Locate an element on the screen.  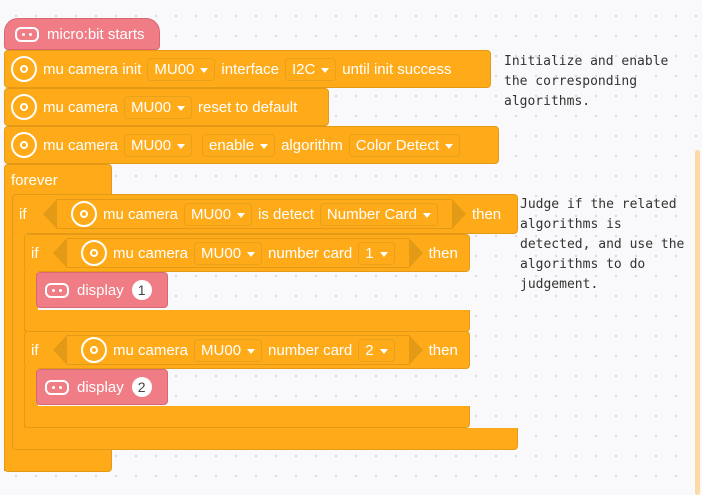
number-card-condition: mu camera MU00 number card 2 is located at coordinates (238, 350).